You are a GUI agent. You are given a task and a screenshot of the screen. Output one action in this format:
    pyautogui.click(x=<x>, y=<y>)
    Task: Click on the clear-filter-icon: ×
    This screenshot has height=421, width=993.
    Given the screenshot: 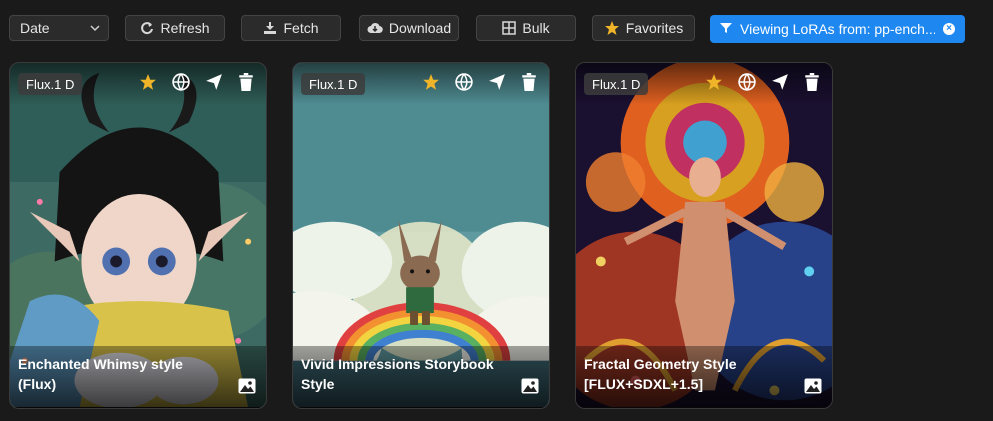 What is the action you would take?
    pyautogui.click(x=949, y=29)
    